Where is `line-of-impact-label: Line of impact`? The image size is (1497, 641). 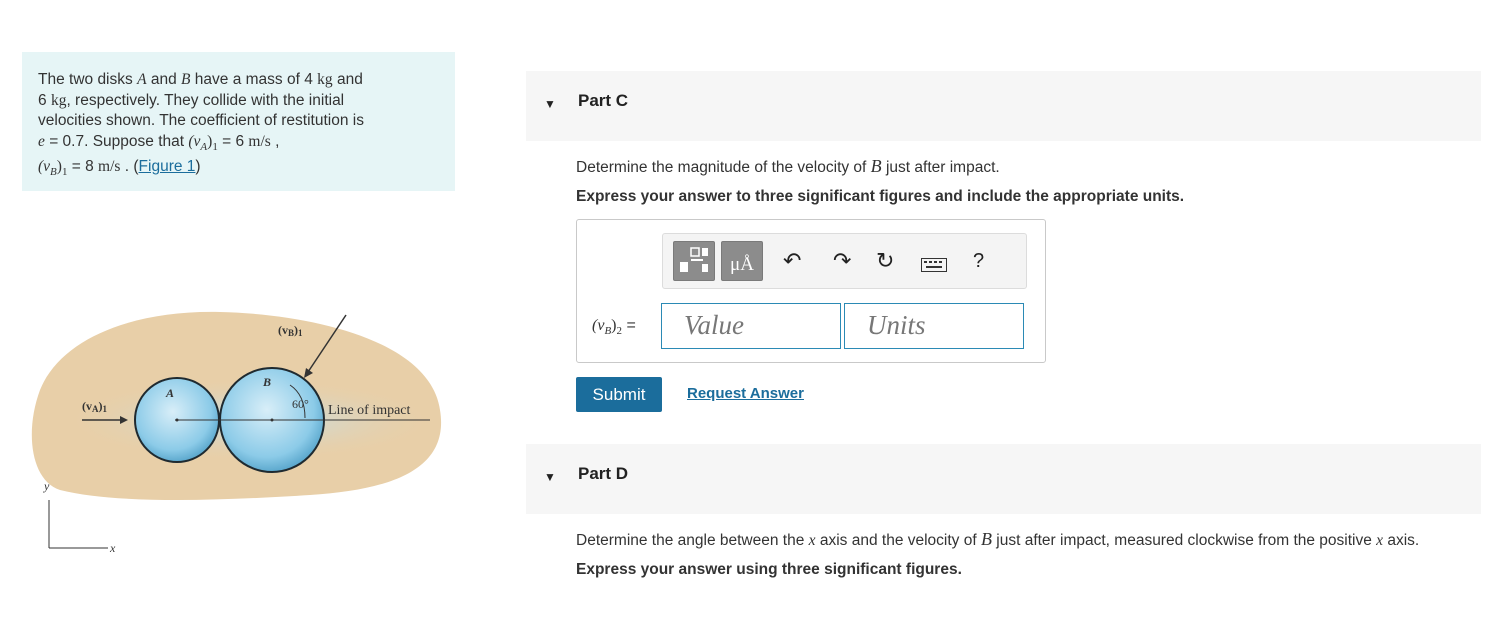 line-of-impact-label: Line of impact is located at coordinates (369, 410).